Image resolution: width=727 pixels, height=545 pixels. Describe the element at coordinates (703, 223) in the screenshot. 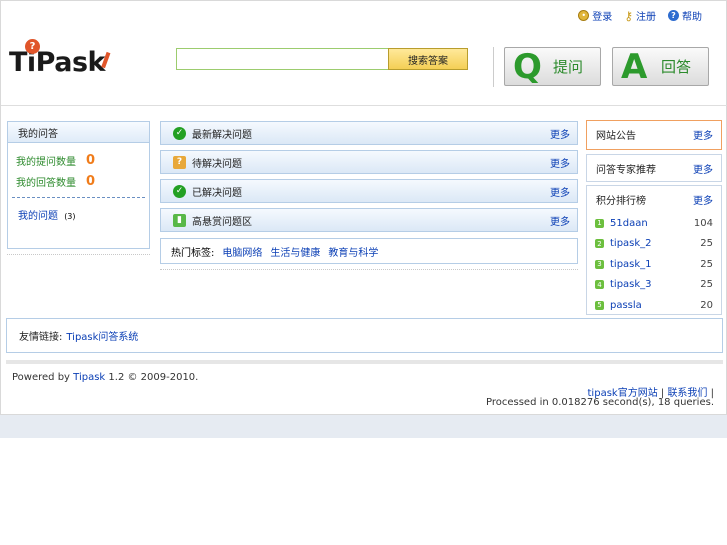

I see `rank-score: 104` at that location.